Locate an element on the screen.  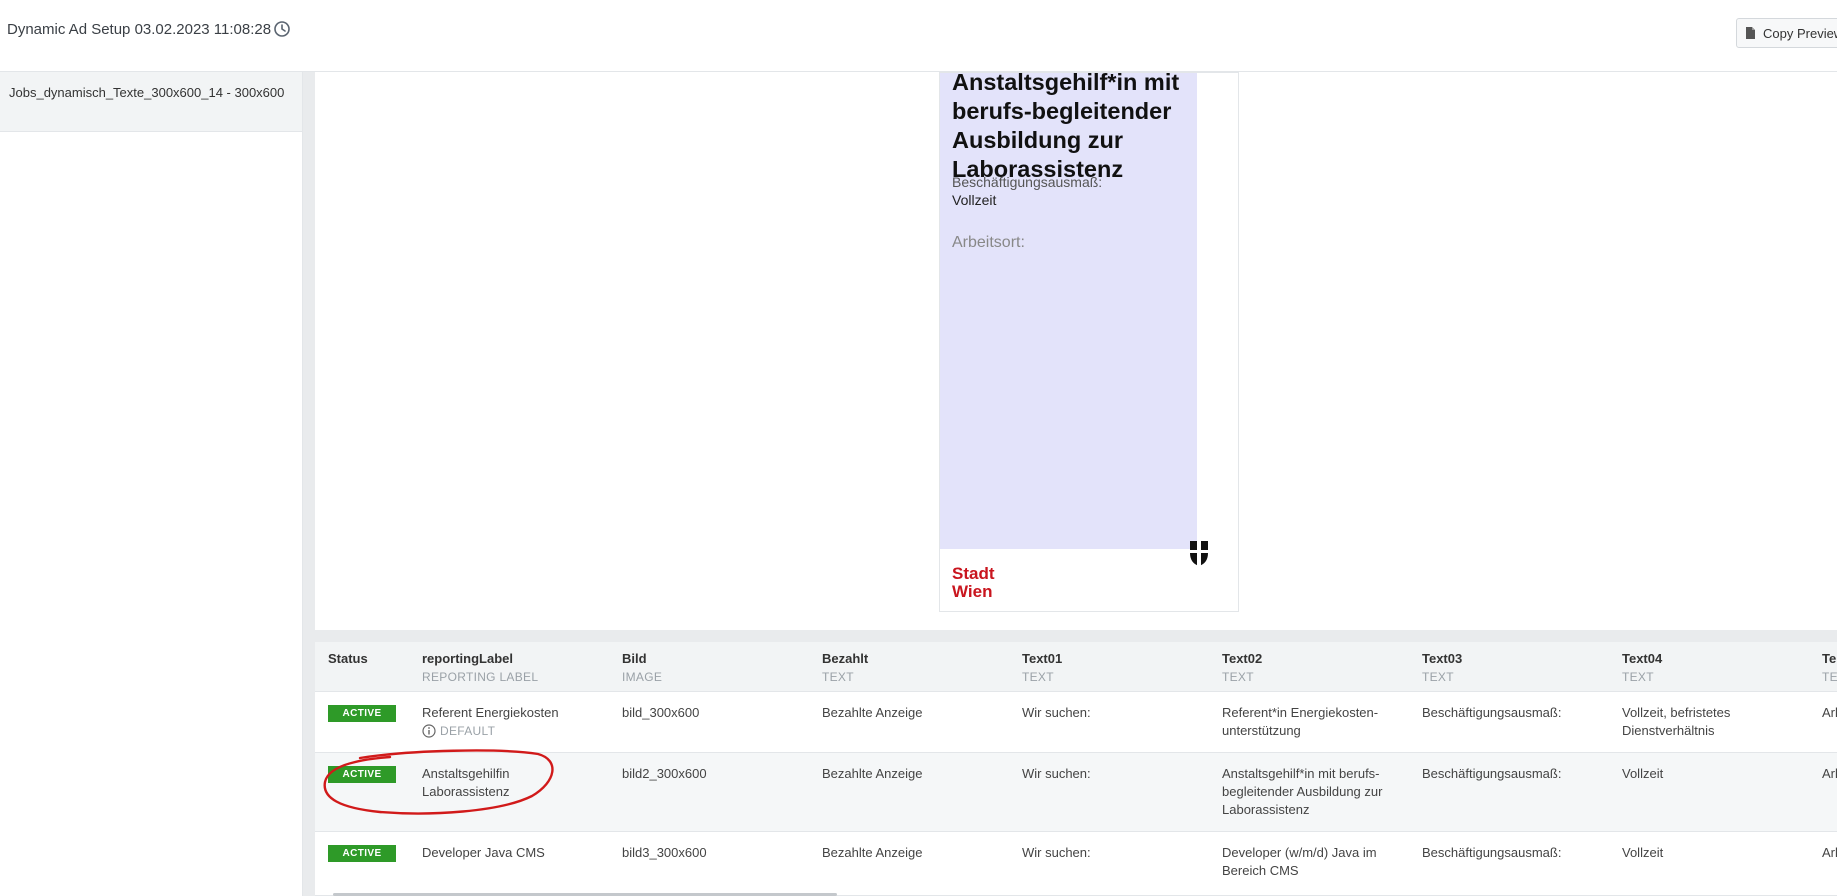
logo-line-2: Wien is located at coordinates (972, 591).